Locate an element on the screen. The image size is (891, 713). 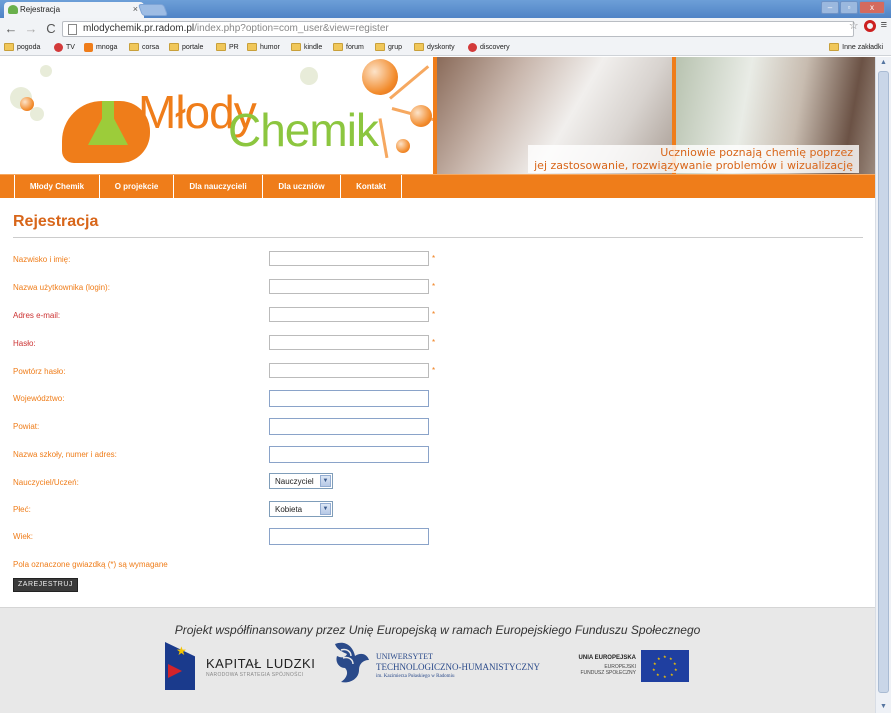
label-role: Nauczyciel/Uczeń: is located at coordinates (46, 482).